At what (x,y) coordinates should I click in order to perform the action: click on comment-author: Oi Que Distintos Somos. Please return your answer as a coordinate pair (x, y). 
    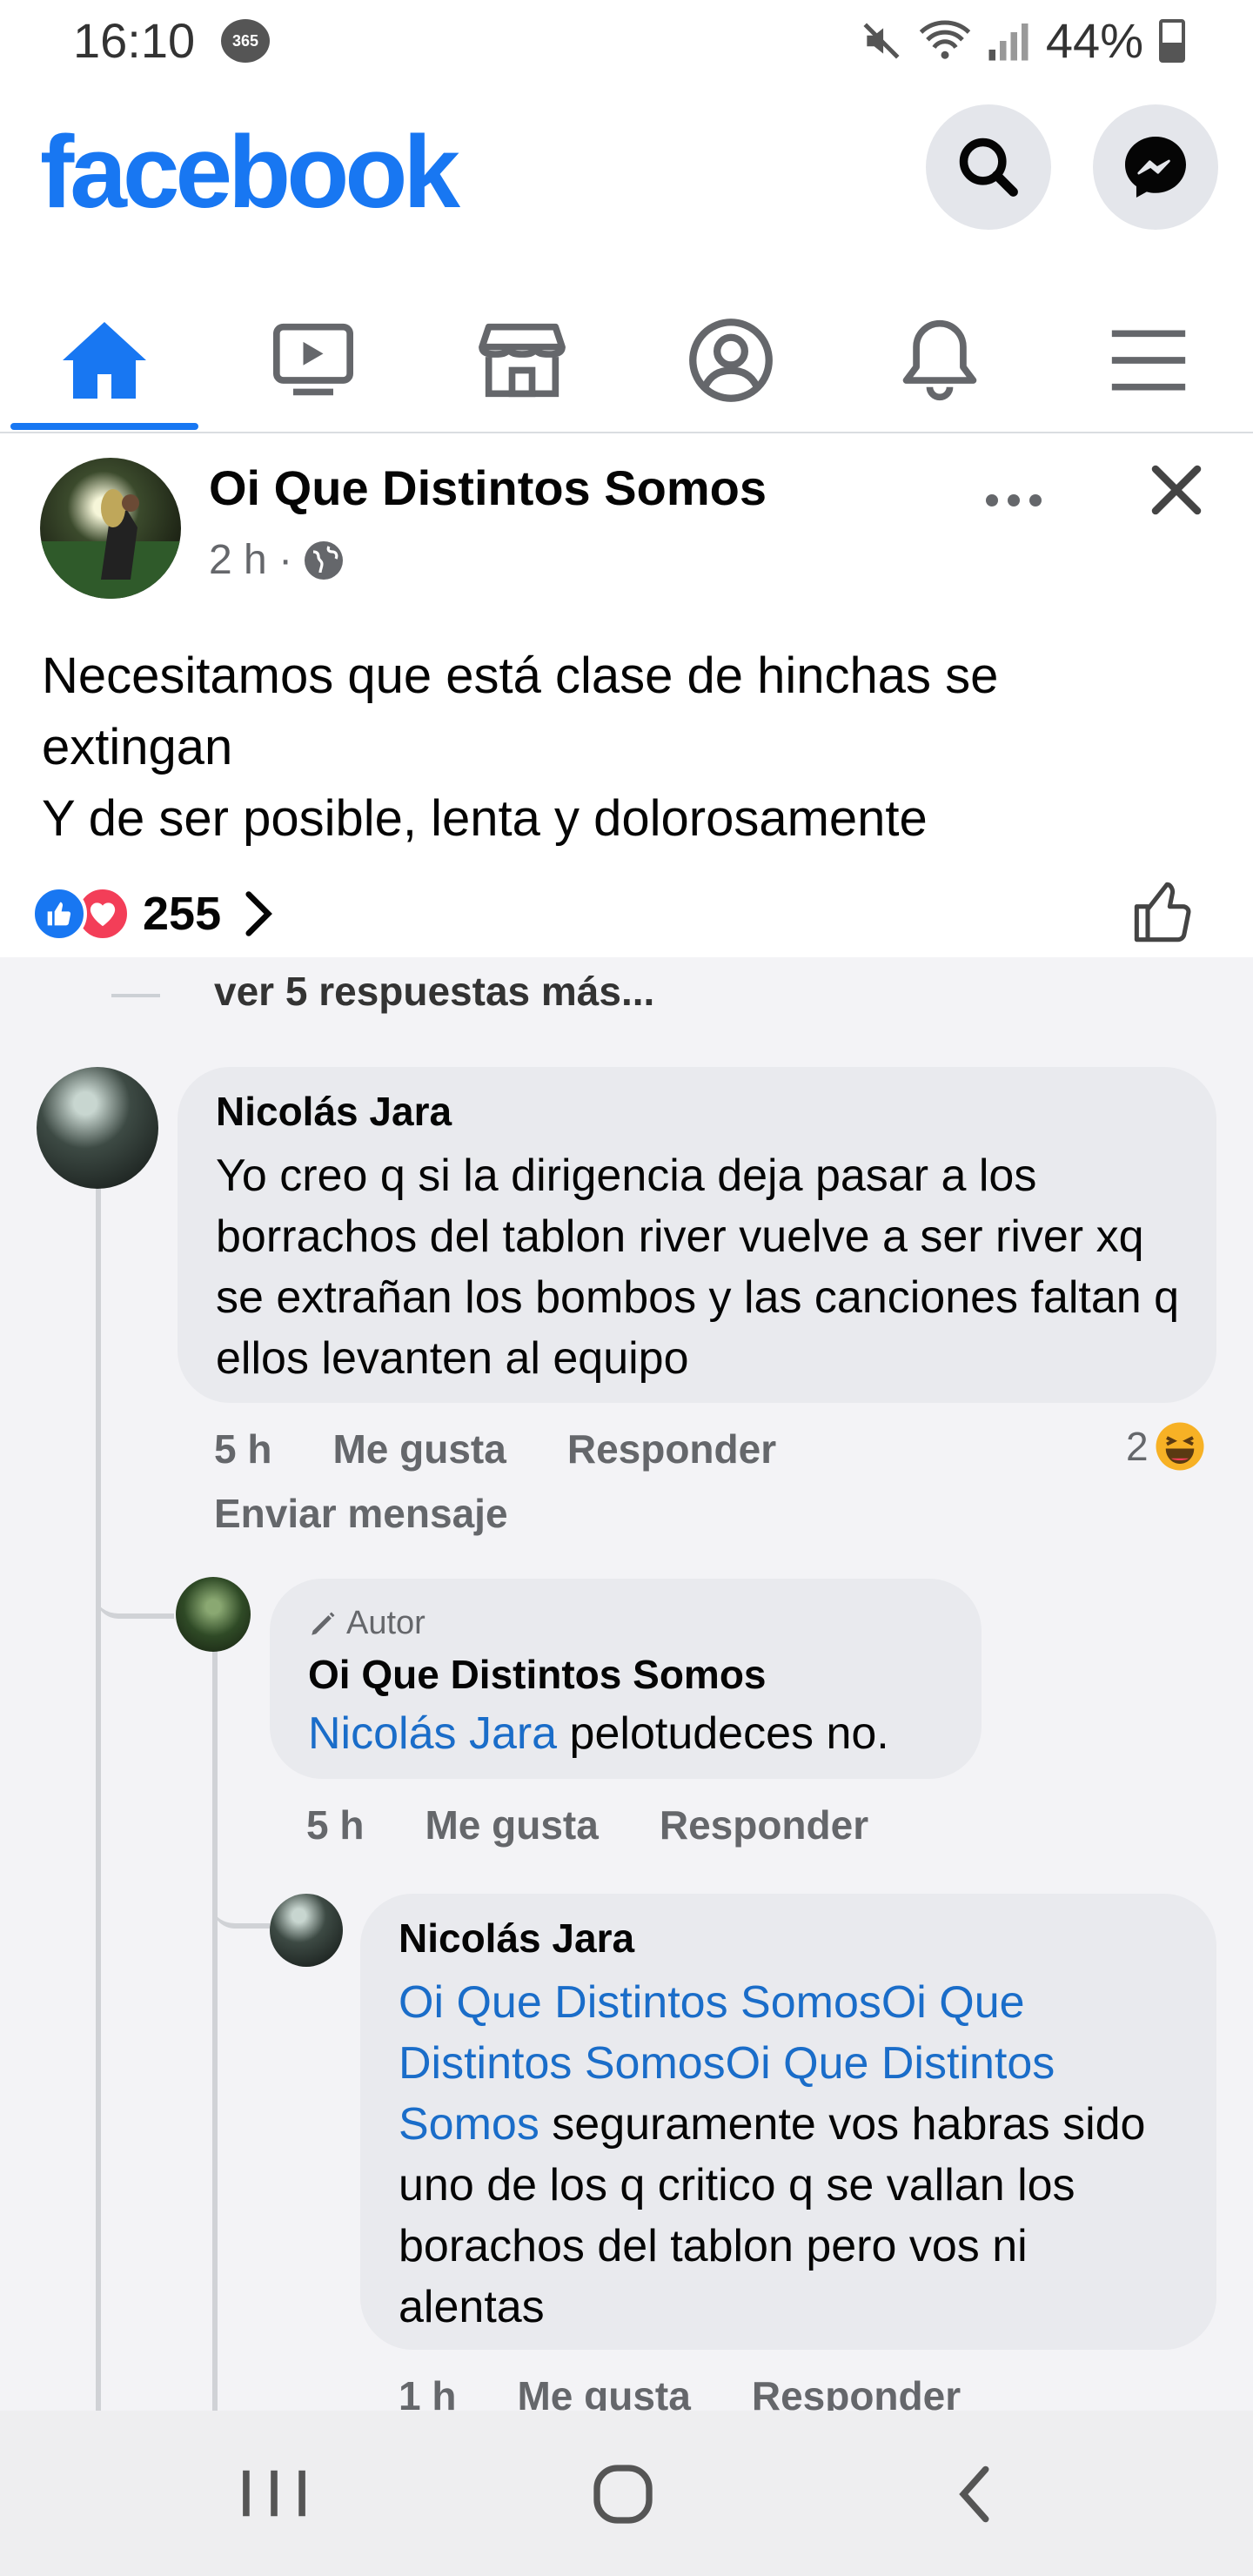
    Looking at the image, I should click on (645, 1674).